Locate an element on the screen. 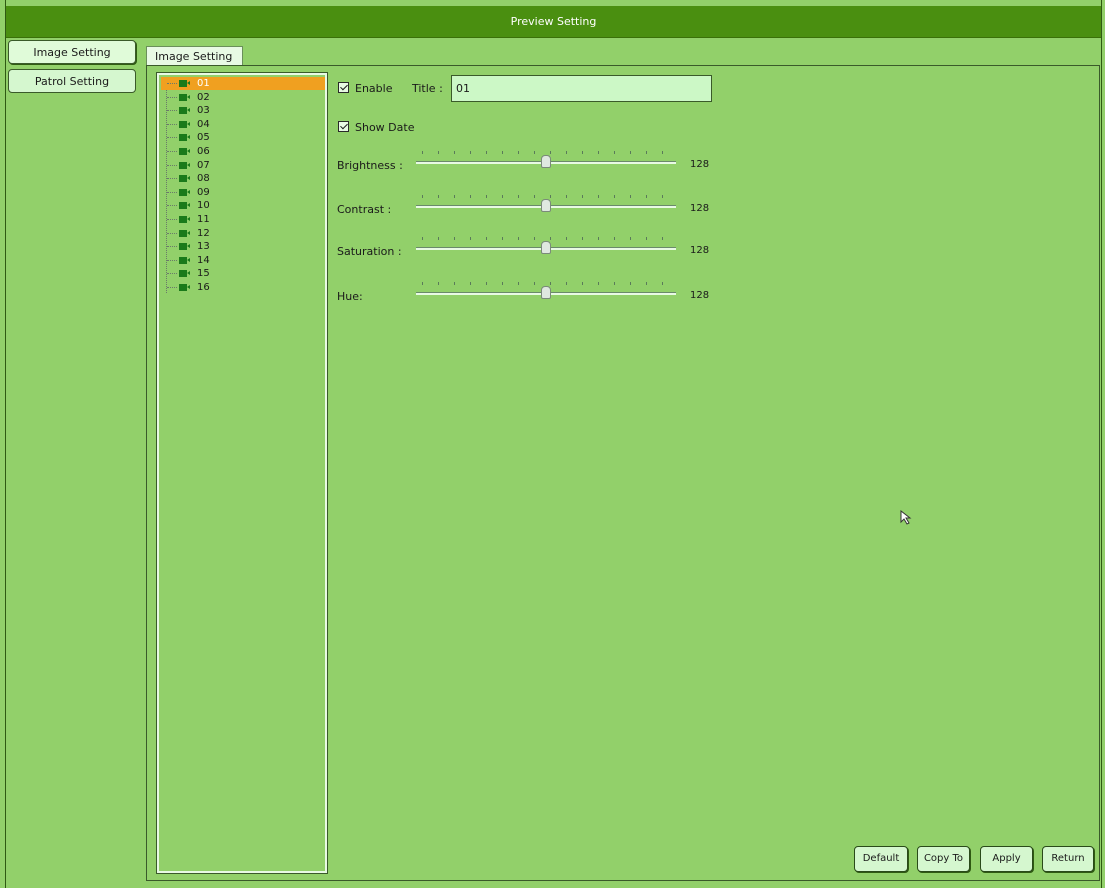  title-label: Title : is located at coordinates (427, 88).